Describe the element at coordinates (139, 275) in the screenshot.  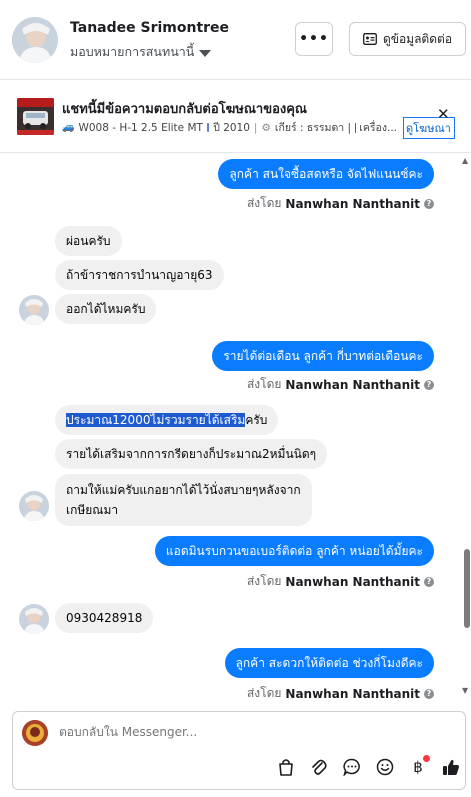
I see `incoming-message: ถ้าข้าราชการบำนาญอายุ63` at that location.